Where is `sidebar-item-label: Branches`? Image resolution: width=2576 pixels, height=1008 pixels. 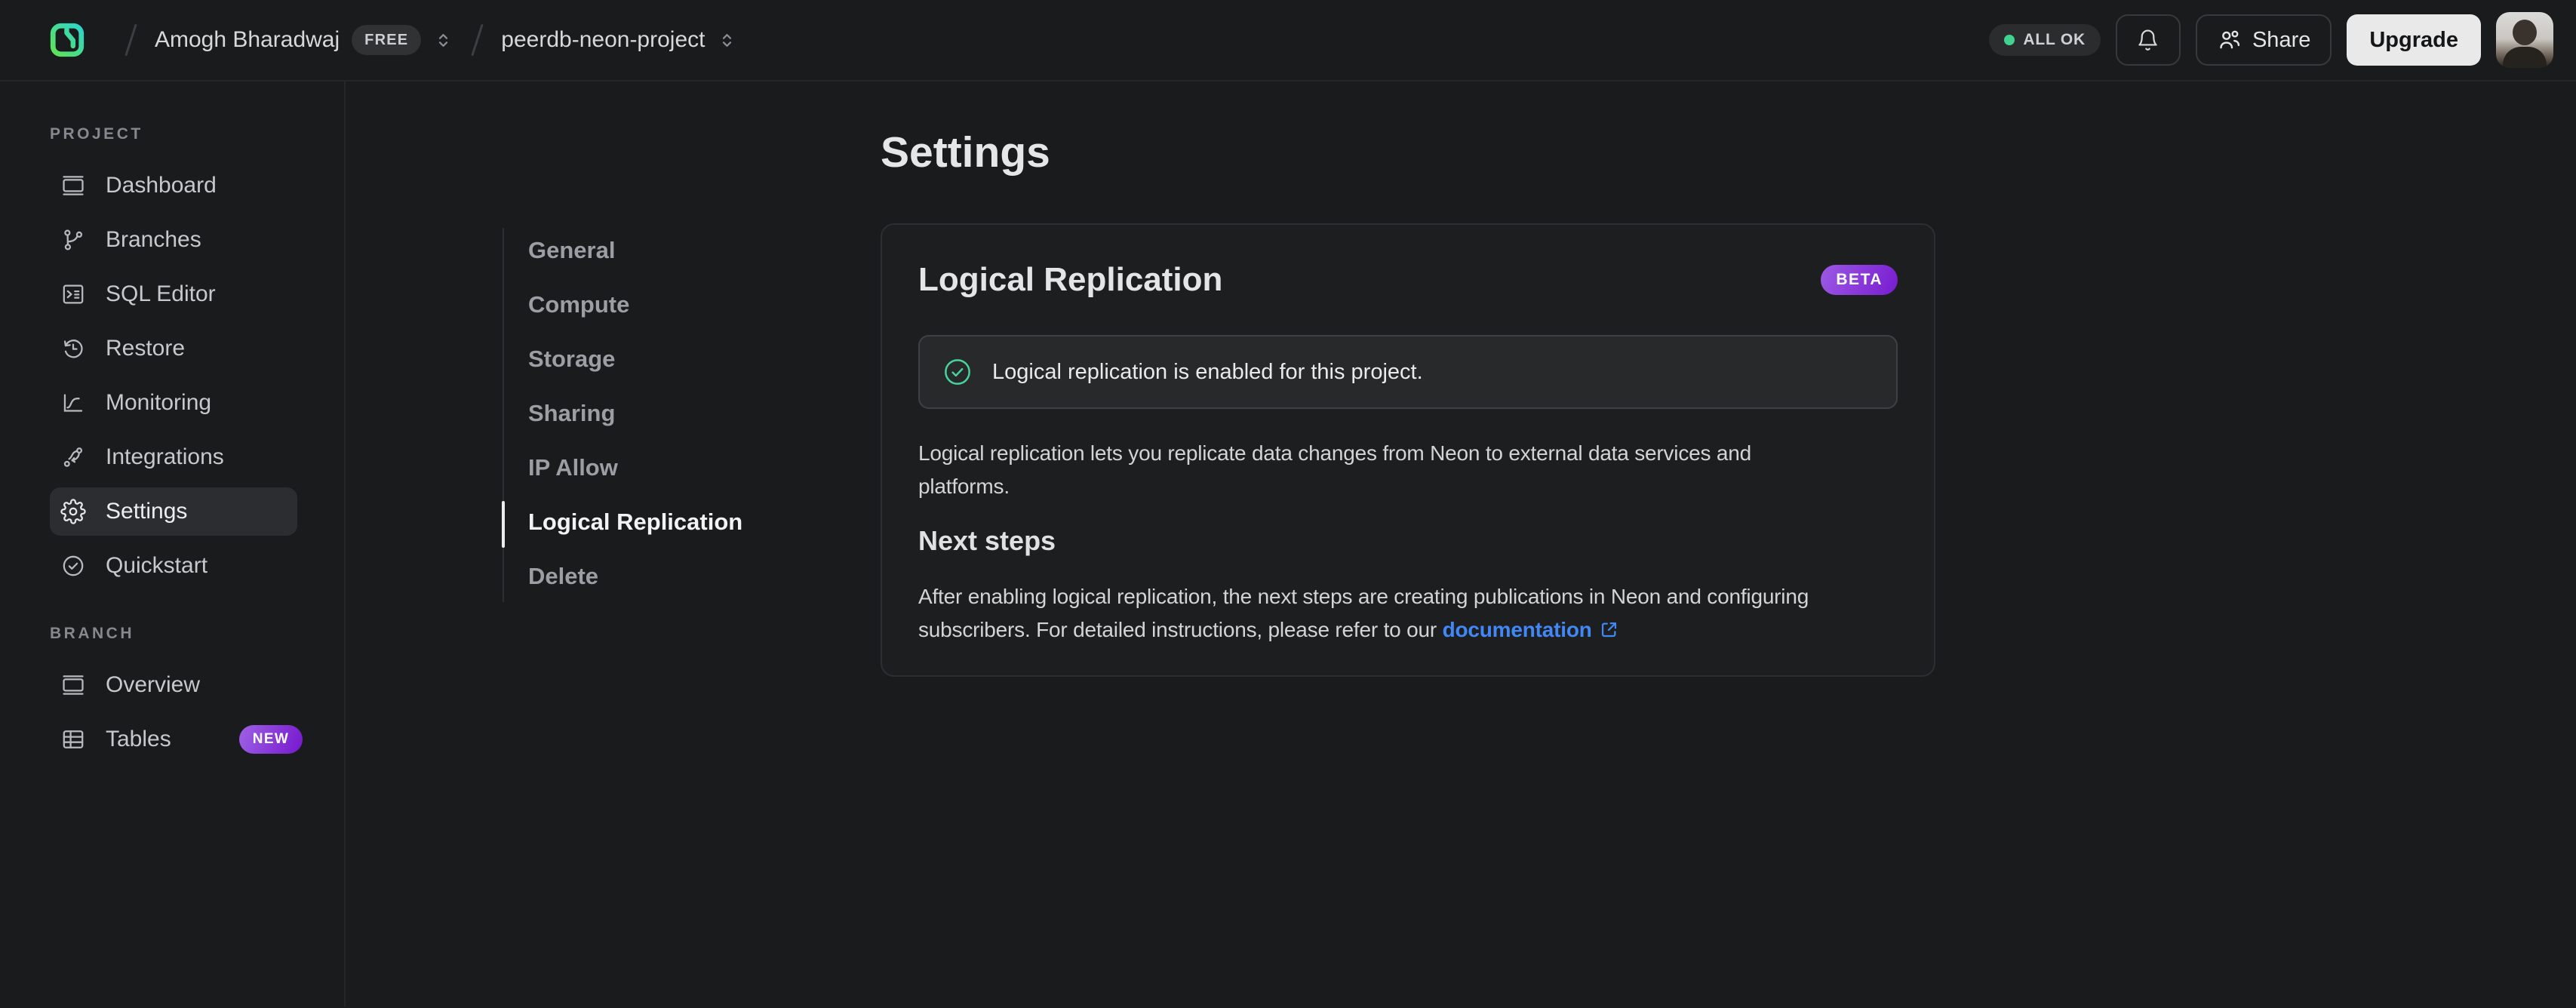
sidebar-item-label: Branches is located at coordinates (153, 239).